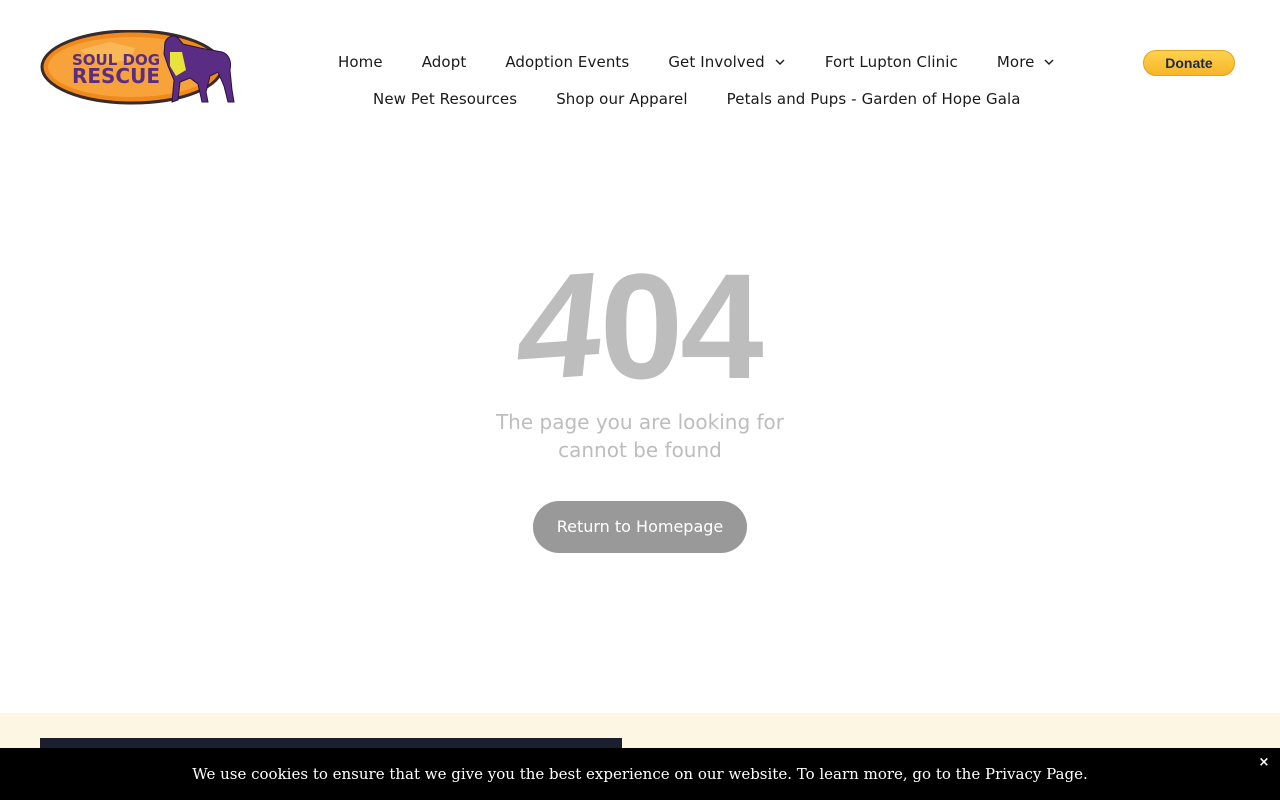 The image size is (1280, 800). I want to click on nav-item-get-involved: Get Involved, so click(726, 62).